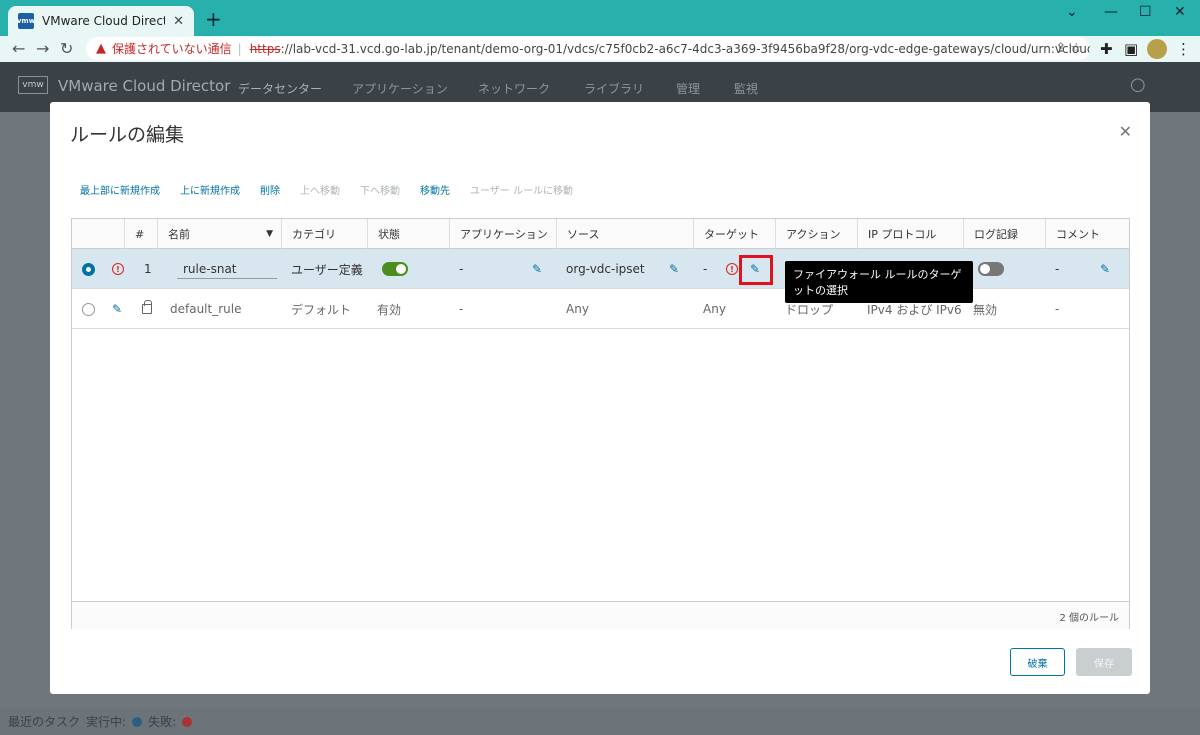 Image resolution: width=1200 pixels, height=735 pixels. What do you see at coordinates (746, 88) in the screenshot?
I see `nav-monitor: 監視` at bounding box center [746, 88].